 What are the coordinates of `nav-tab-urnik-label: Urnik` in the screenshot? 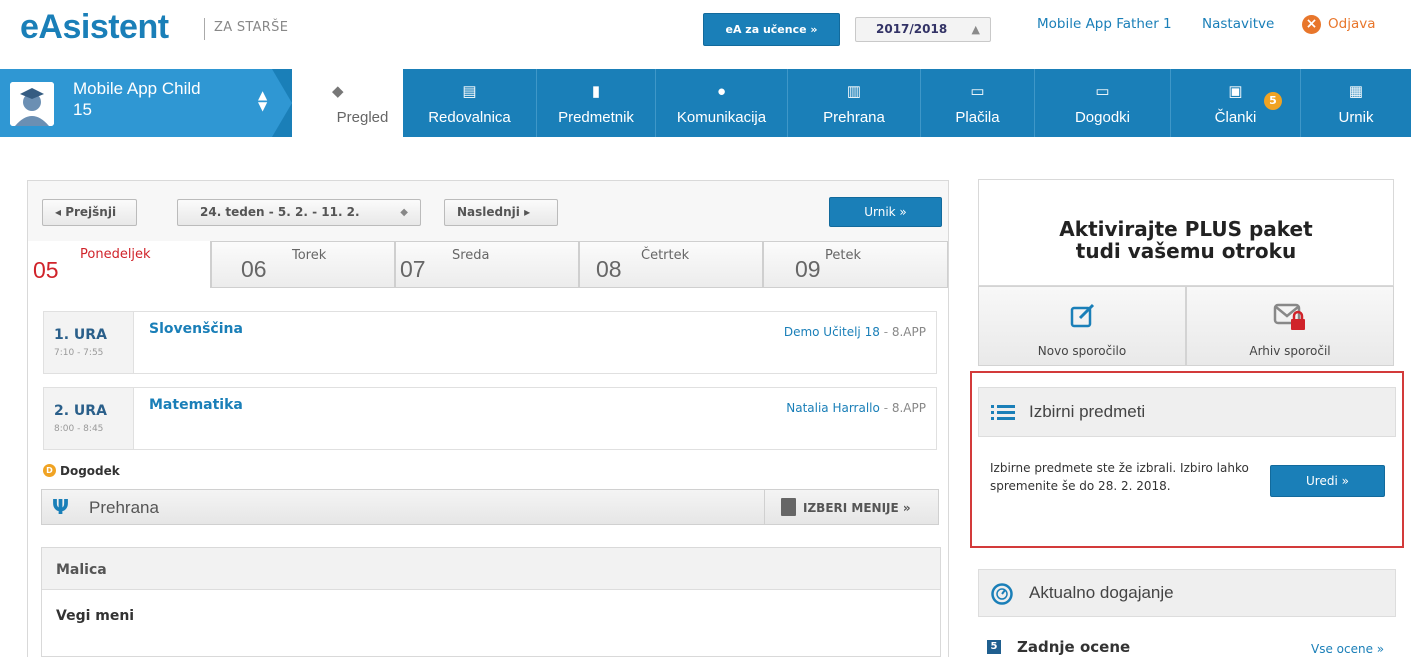 It's located at (1356, 117).